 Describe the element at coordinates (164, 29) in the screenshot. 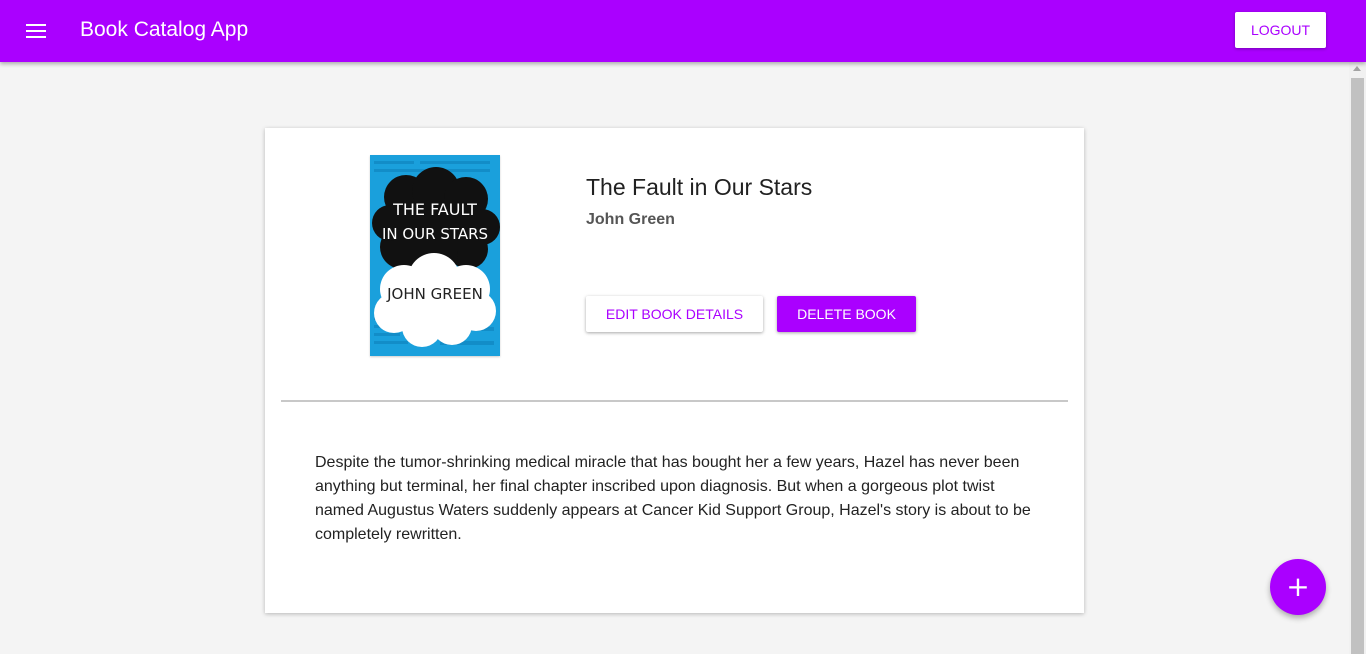

I see `app-title: Book Catalog App` at that location.